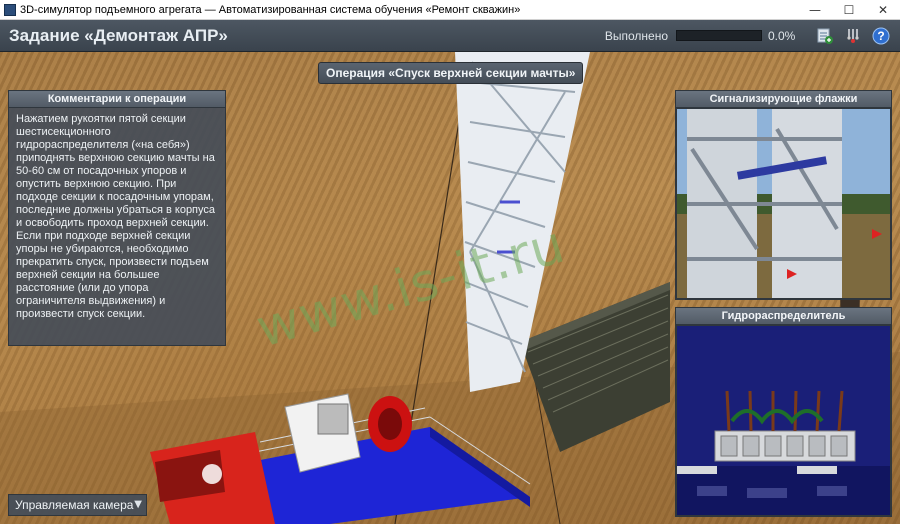 Image resolution: width=900 pixels, height=524 pixels. I want to click on hydro-panel-title: Гидрораспределитель, so click(783, 316).